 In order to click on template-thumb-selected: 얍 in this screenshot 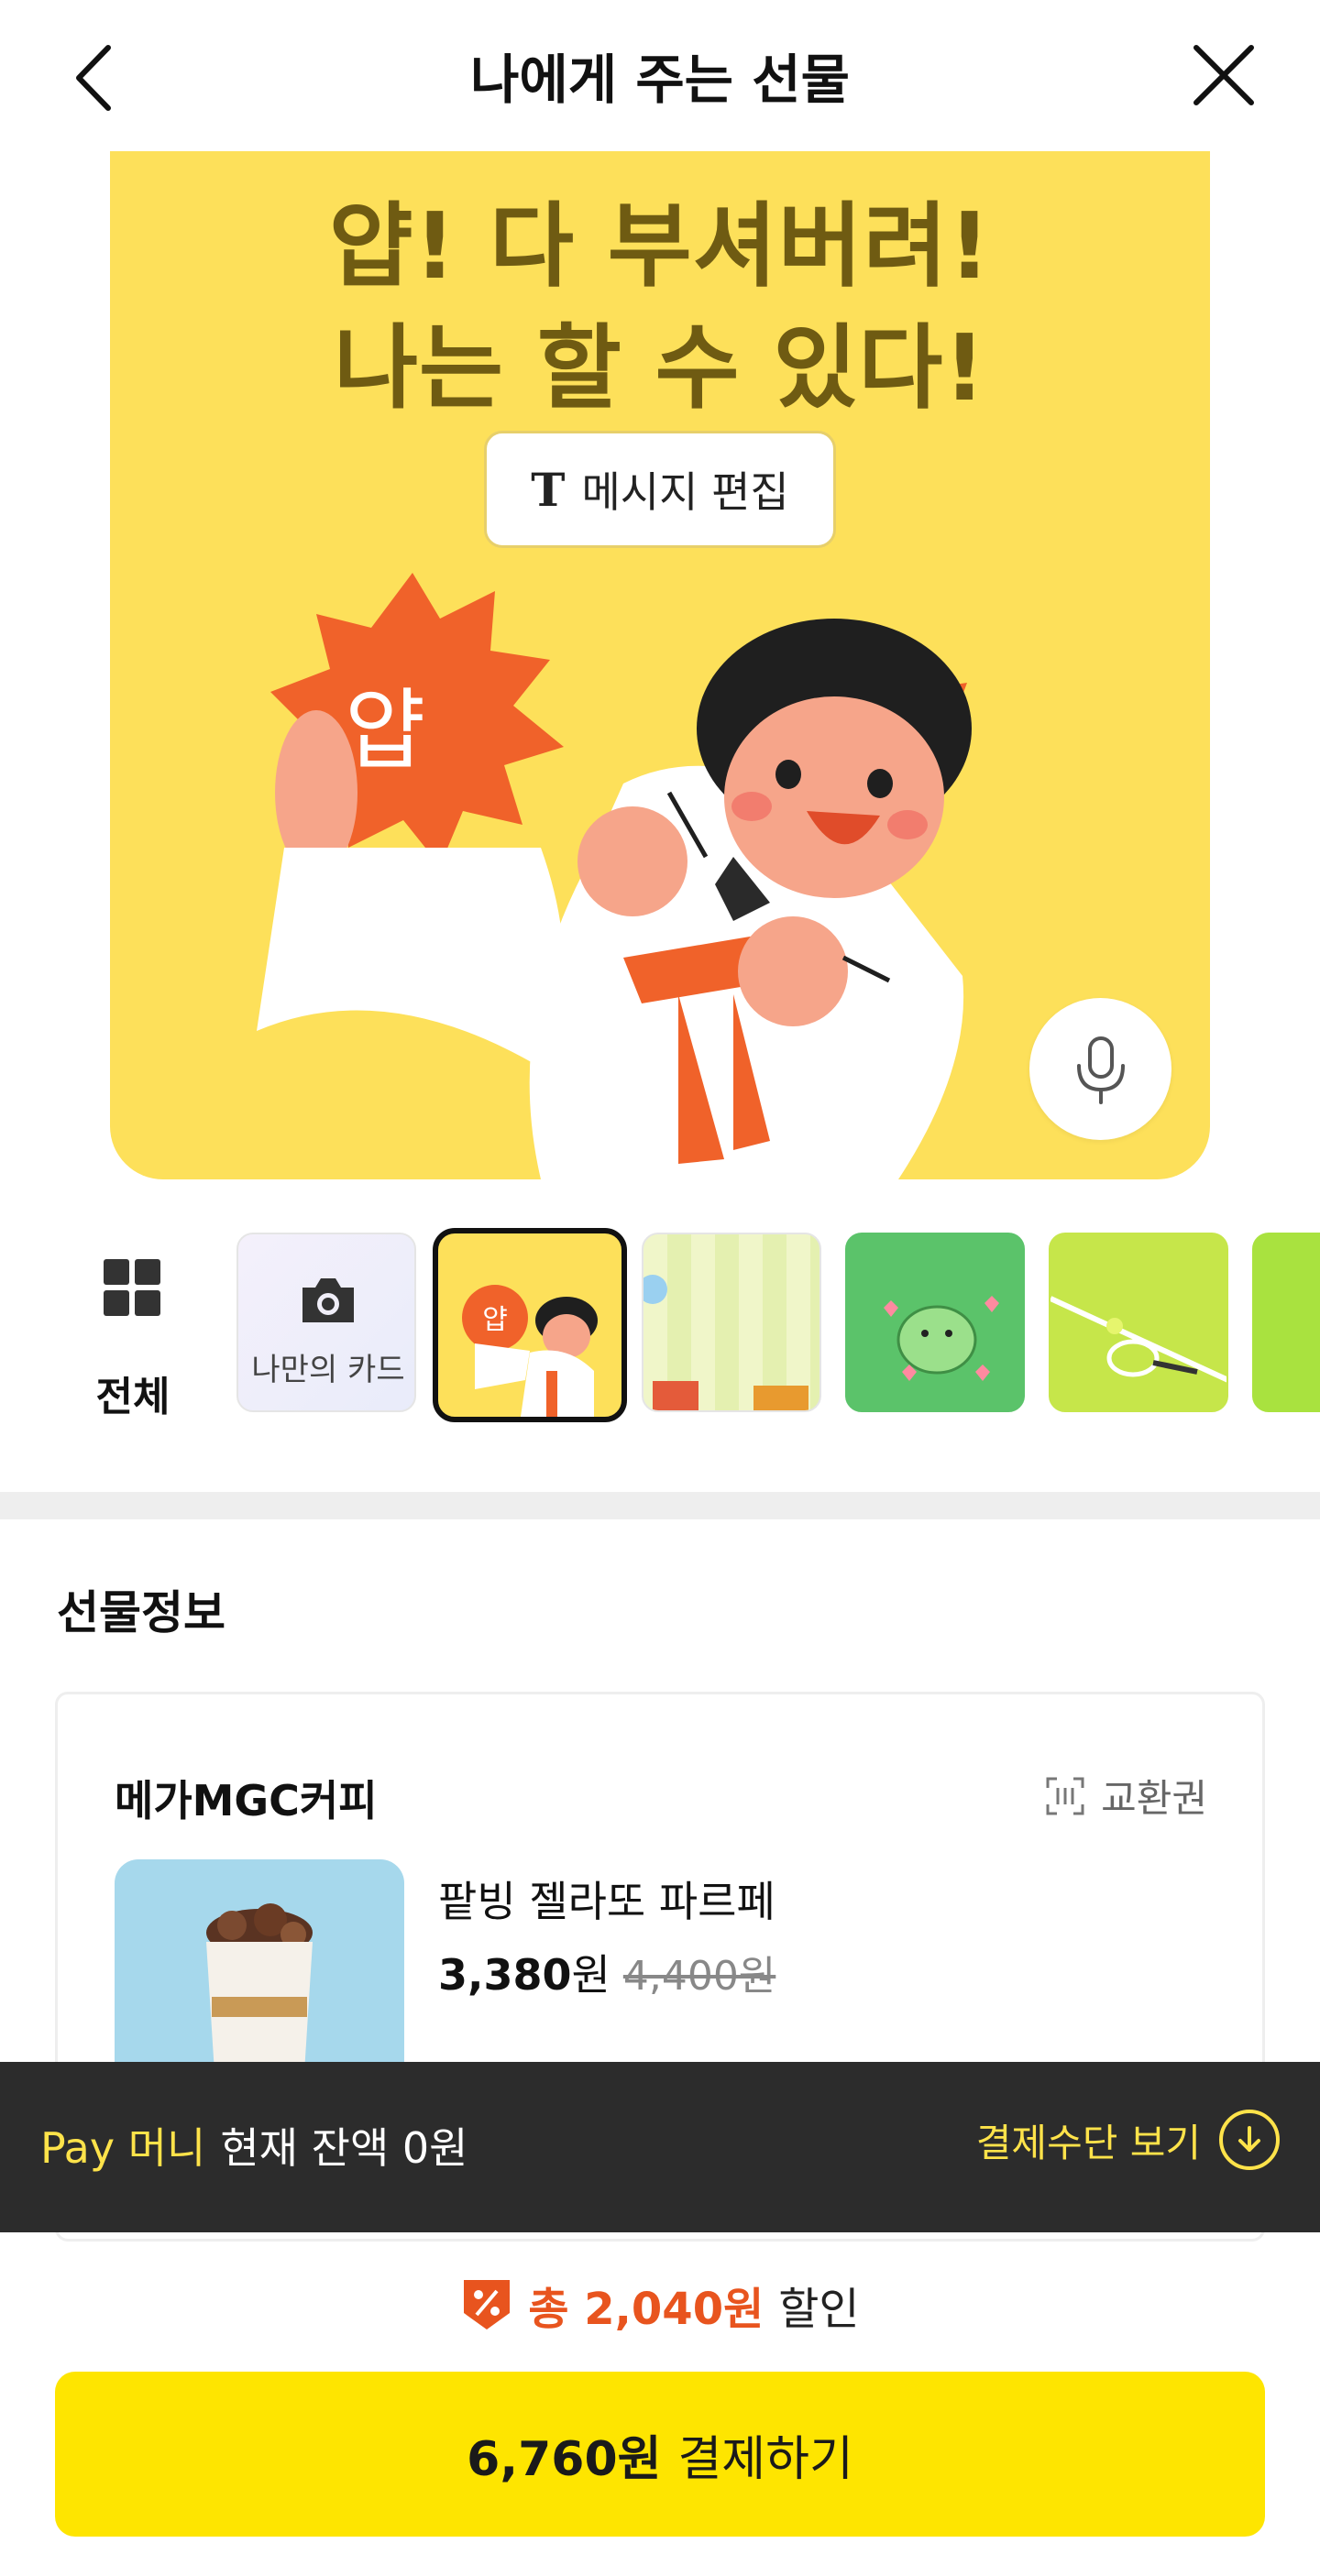, I will do `click(530, 1325)`.